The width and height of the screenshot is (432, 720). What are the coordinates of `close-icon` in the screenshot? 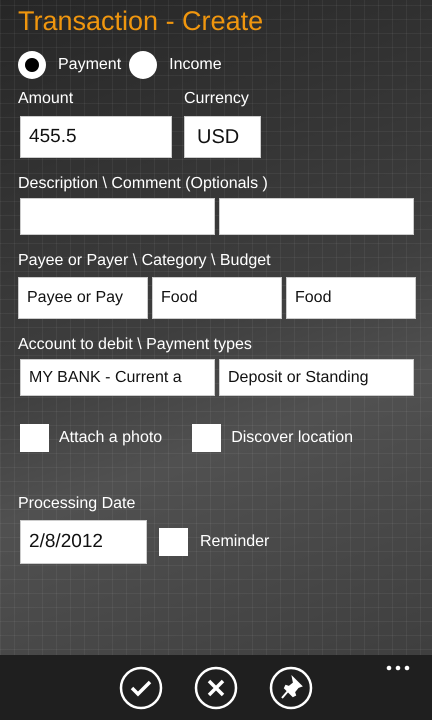 It's located at (216, 688).